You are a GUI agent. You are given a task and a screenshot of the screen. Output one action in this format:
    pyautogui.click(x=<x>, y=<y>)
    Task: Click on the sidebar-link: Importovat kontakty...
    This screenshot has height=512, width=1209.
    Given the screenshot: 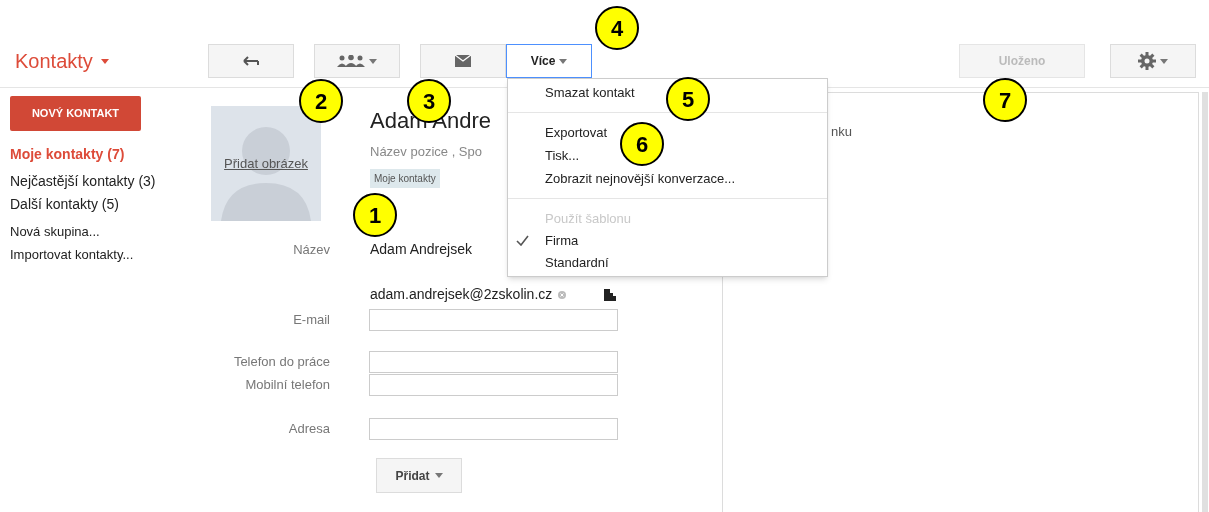 What is the action you would take?
    pyautogui.click(x=100, y=254)
    